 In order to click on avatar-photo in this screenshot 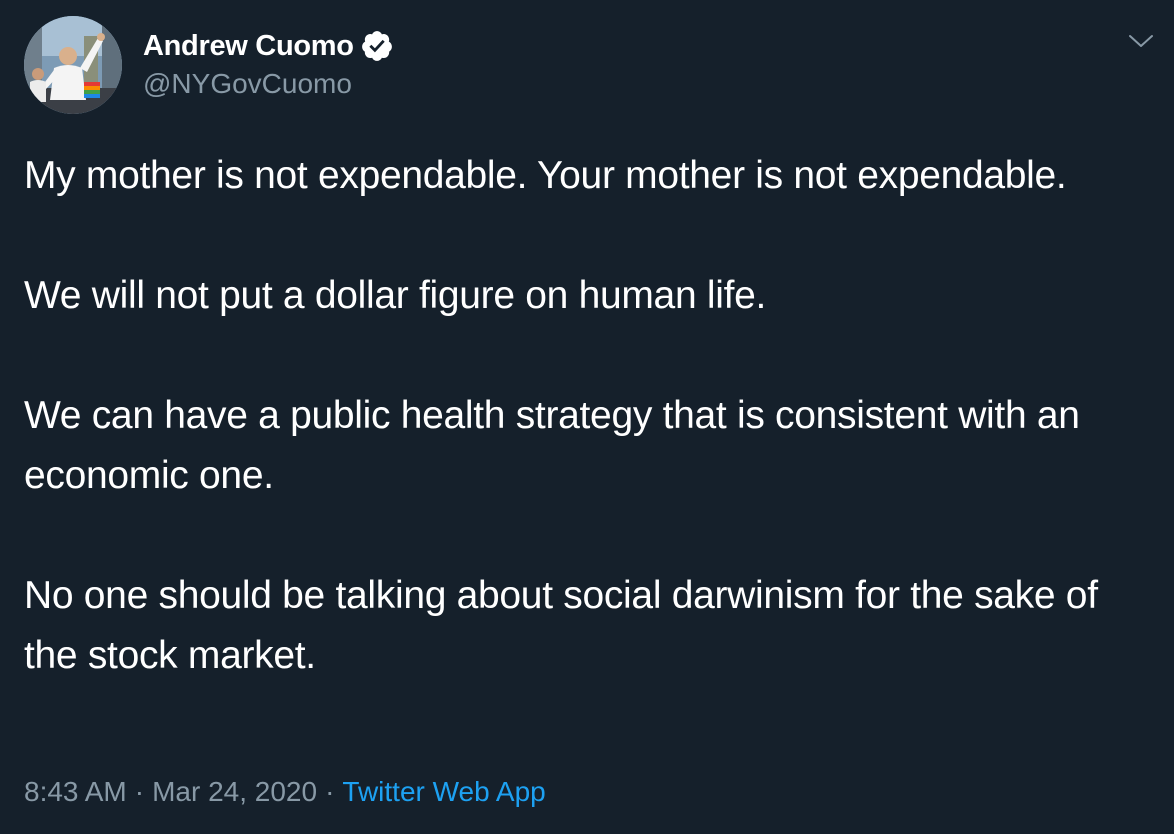, I will do `click(73, 65)`.